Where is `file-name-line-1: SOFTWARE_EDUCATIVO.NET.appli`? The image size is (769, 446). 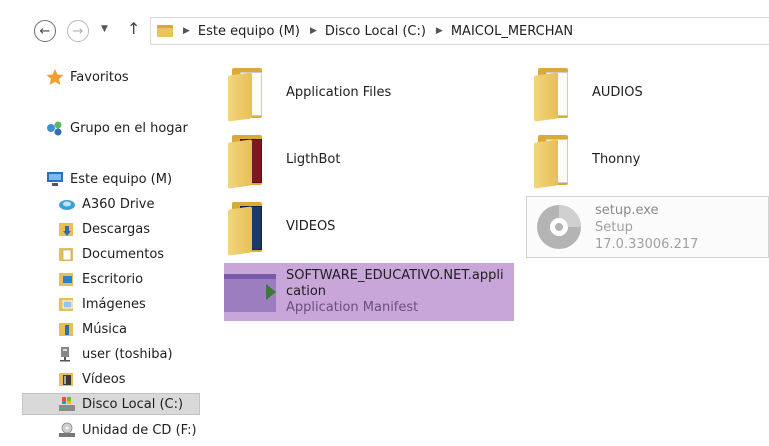
file-name-line-1: SOFTWARE_EDUCATIVO.NET.appli is located at coordinates (395, 275).